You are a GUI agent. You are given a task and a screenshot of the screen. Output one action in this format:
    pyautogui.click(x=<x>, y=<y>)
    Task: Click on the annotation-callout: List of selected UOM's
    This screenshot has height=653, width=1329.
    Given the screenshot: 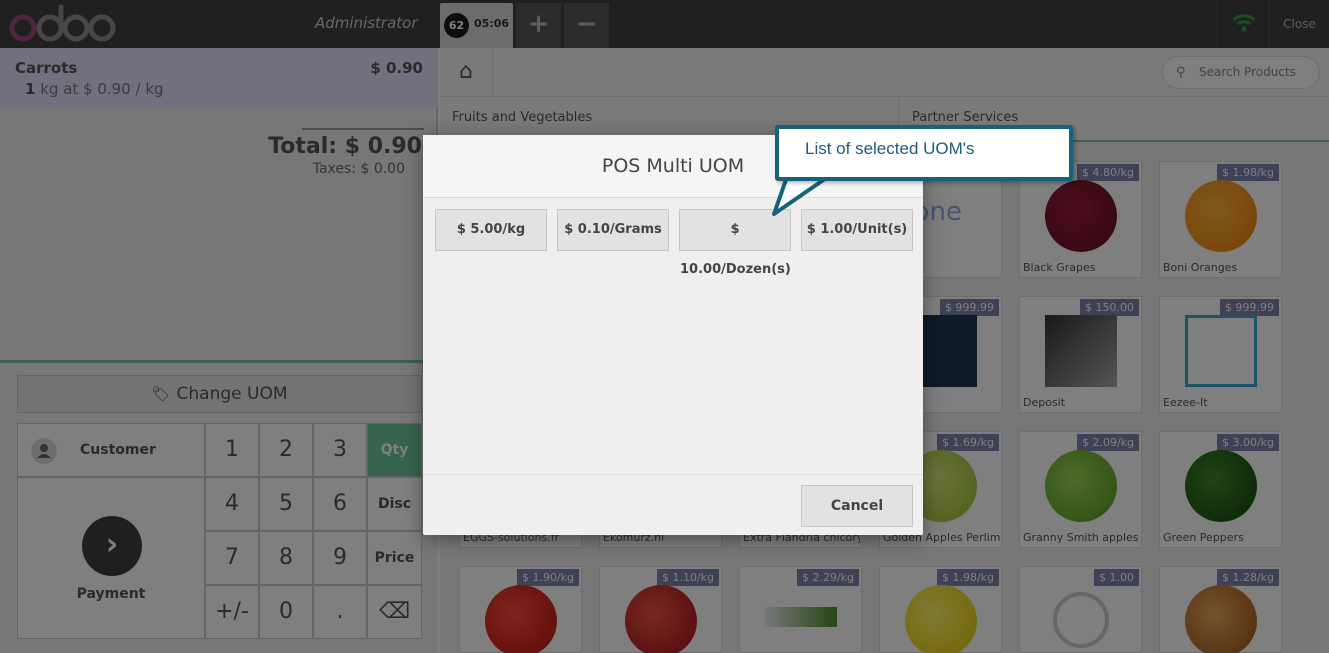 What is the action you would take?
    pyautogui.click(x=924, y=153)
    